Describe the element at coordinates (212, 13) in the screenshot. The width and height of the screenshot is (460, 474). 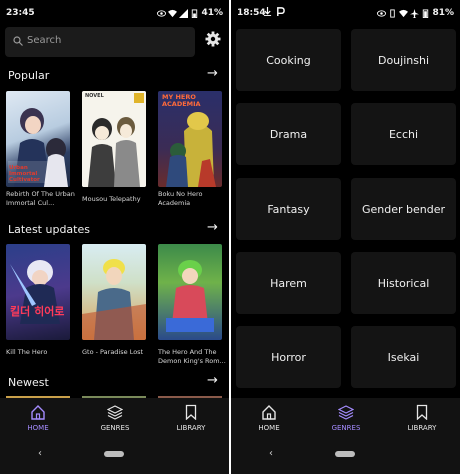
I see `battery-level: 41%` at that location.